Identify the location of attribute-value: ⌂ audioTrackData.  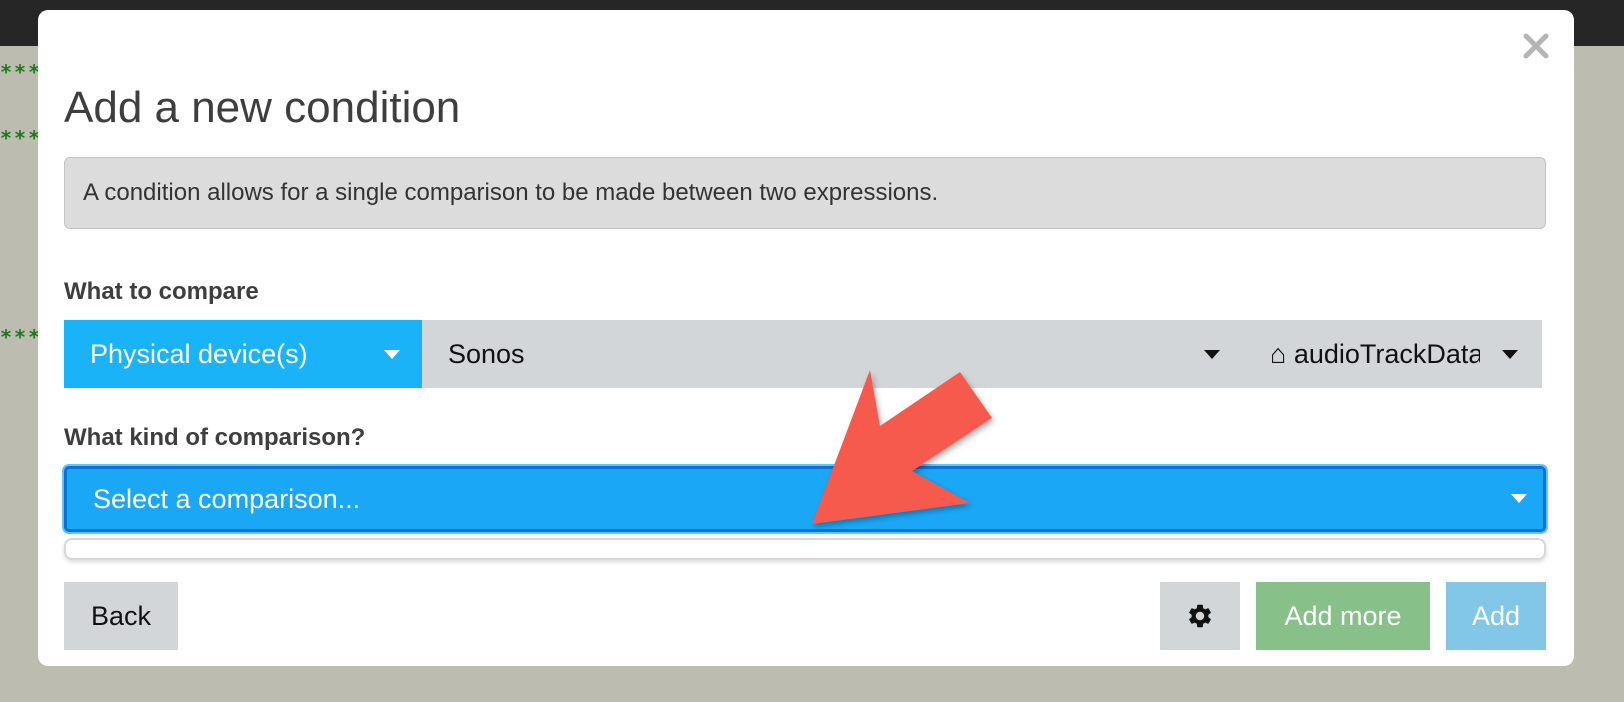
(1375, 354).